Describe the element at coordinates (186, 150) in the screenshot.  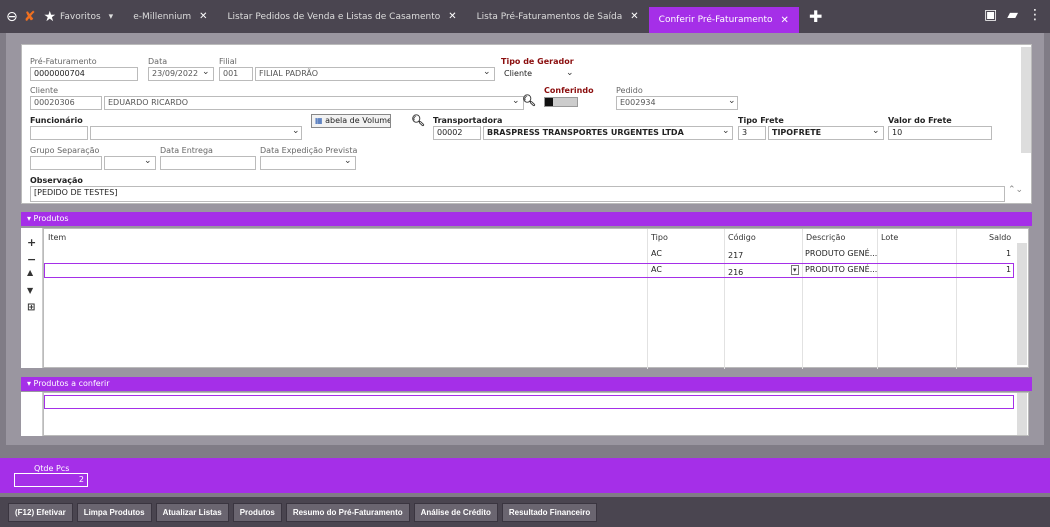
I see `data-entrega-label: Data Entrega` at that location.